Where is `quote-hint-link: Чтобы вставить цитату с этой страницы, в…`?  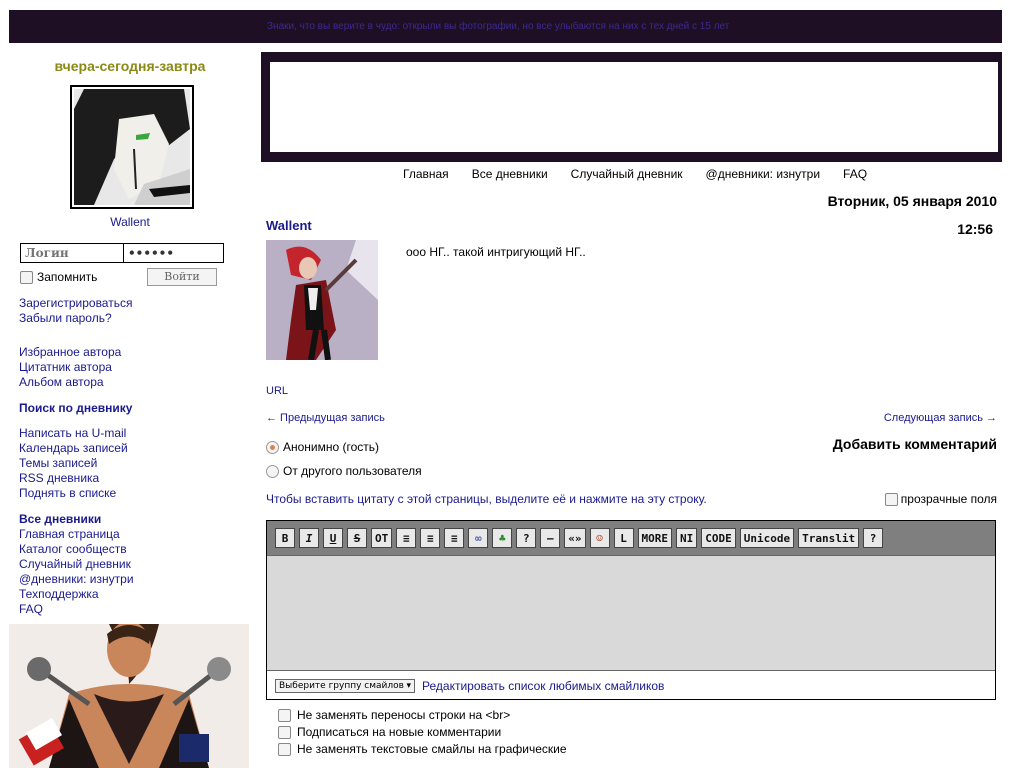 quote-hint-link: Чтобы вставить цитату с этой страницы, в… is located at coordinates (486, 499).